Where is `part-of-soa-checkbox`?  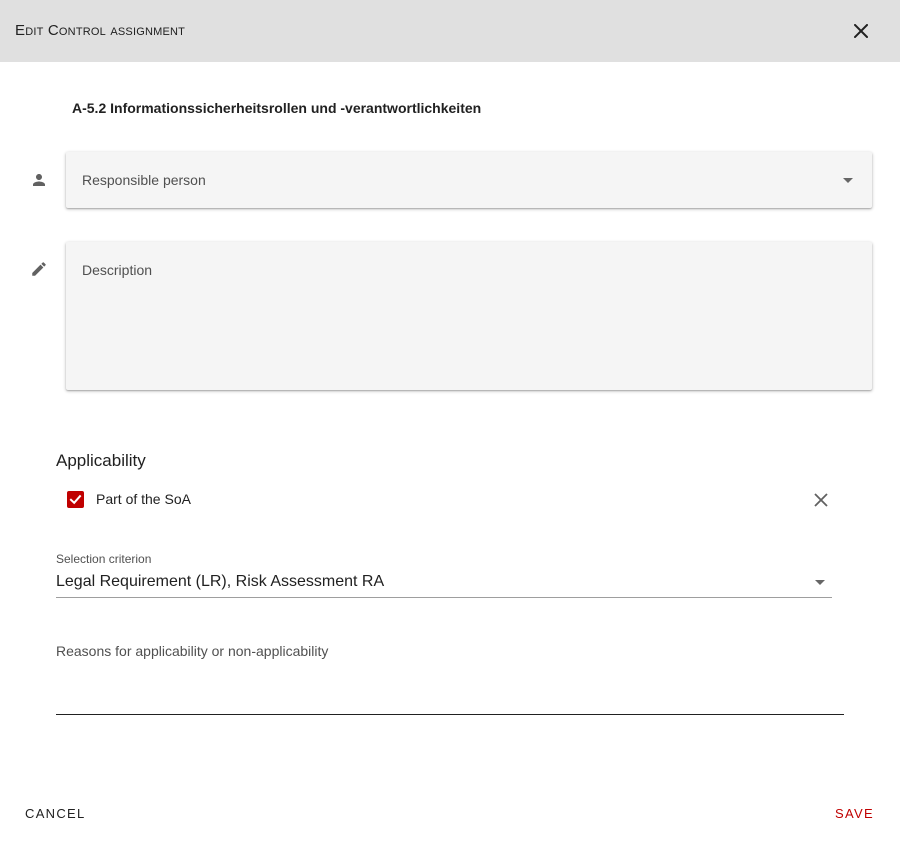 part-of-soa-checkbox is located at coordinates (75, 499).